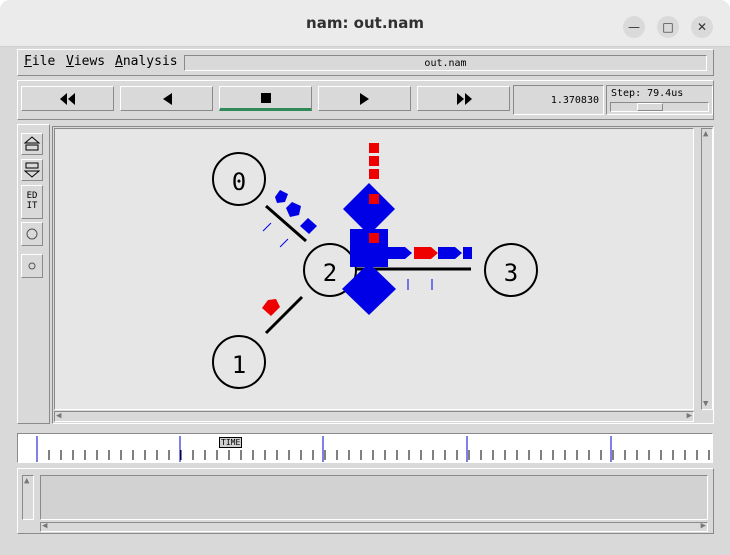 The image size is (730, 555). Describe the element at coordinates (231, 442) in the screenshot. I see `time-slider-thumb: TIME` at that location.